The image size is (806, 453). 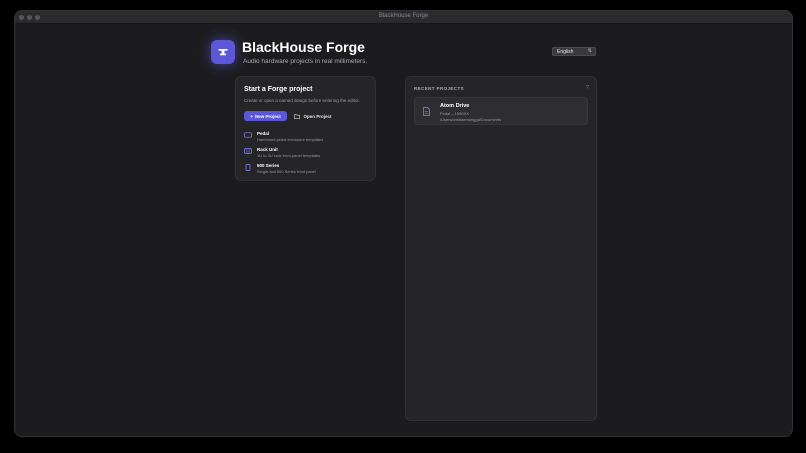 I want to click on language-select-value: English, so click(x=565, y=52).